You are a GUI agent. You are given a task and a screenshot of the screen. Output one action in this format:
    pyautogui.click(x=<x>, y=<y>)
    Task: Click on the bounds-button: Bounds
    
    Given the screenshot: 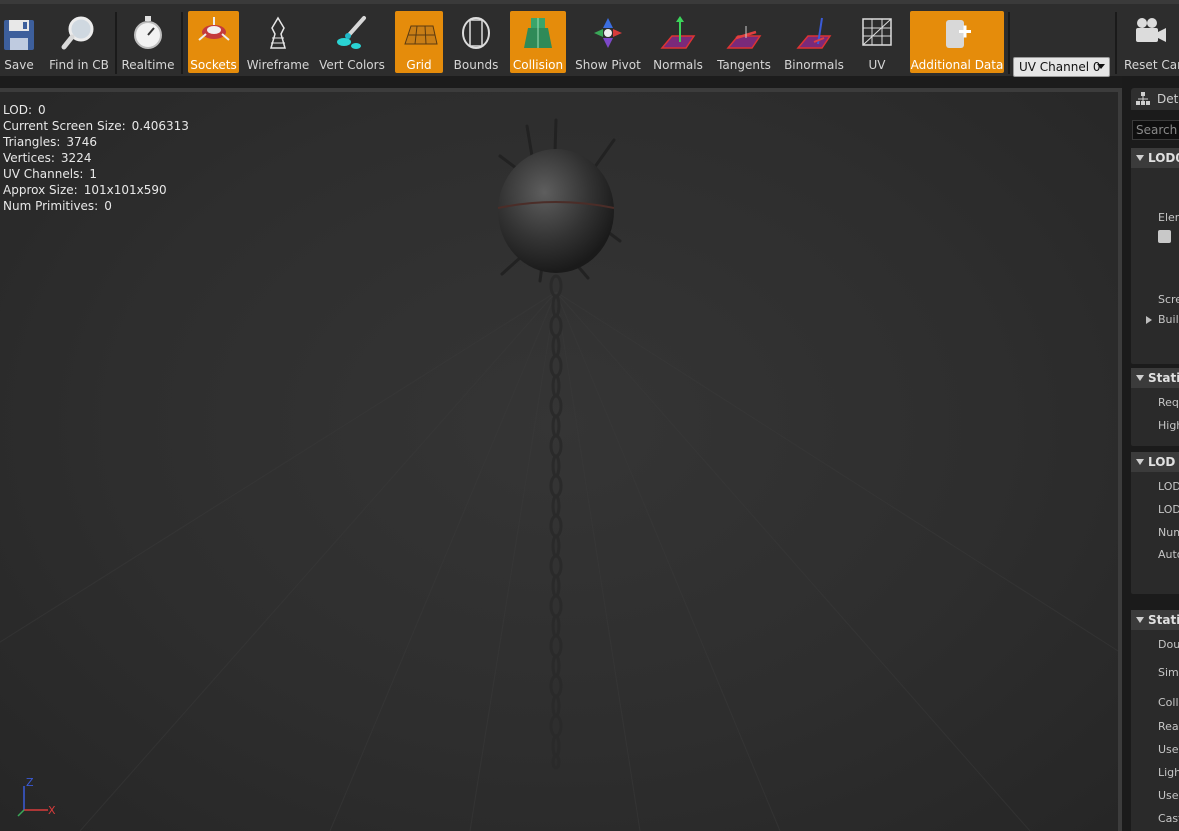 What is the action you would take?
    pyautogui.click(x=476, y=42)
    